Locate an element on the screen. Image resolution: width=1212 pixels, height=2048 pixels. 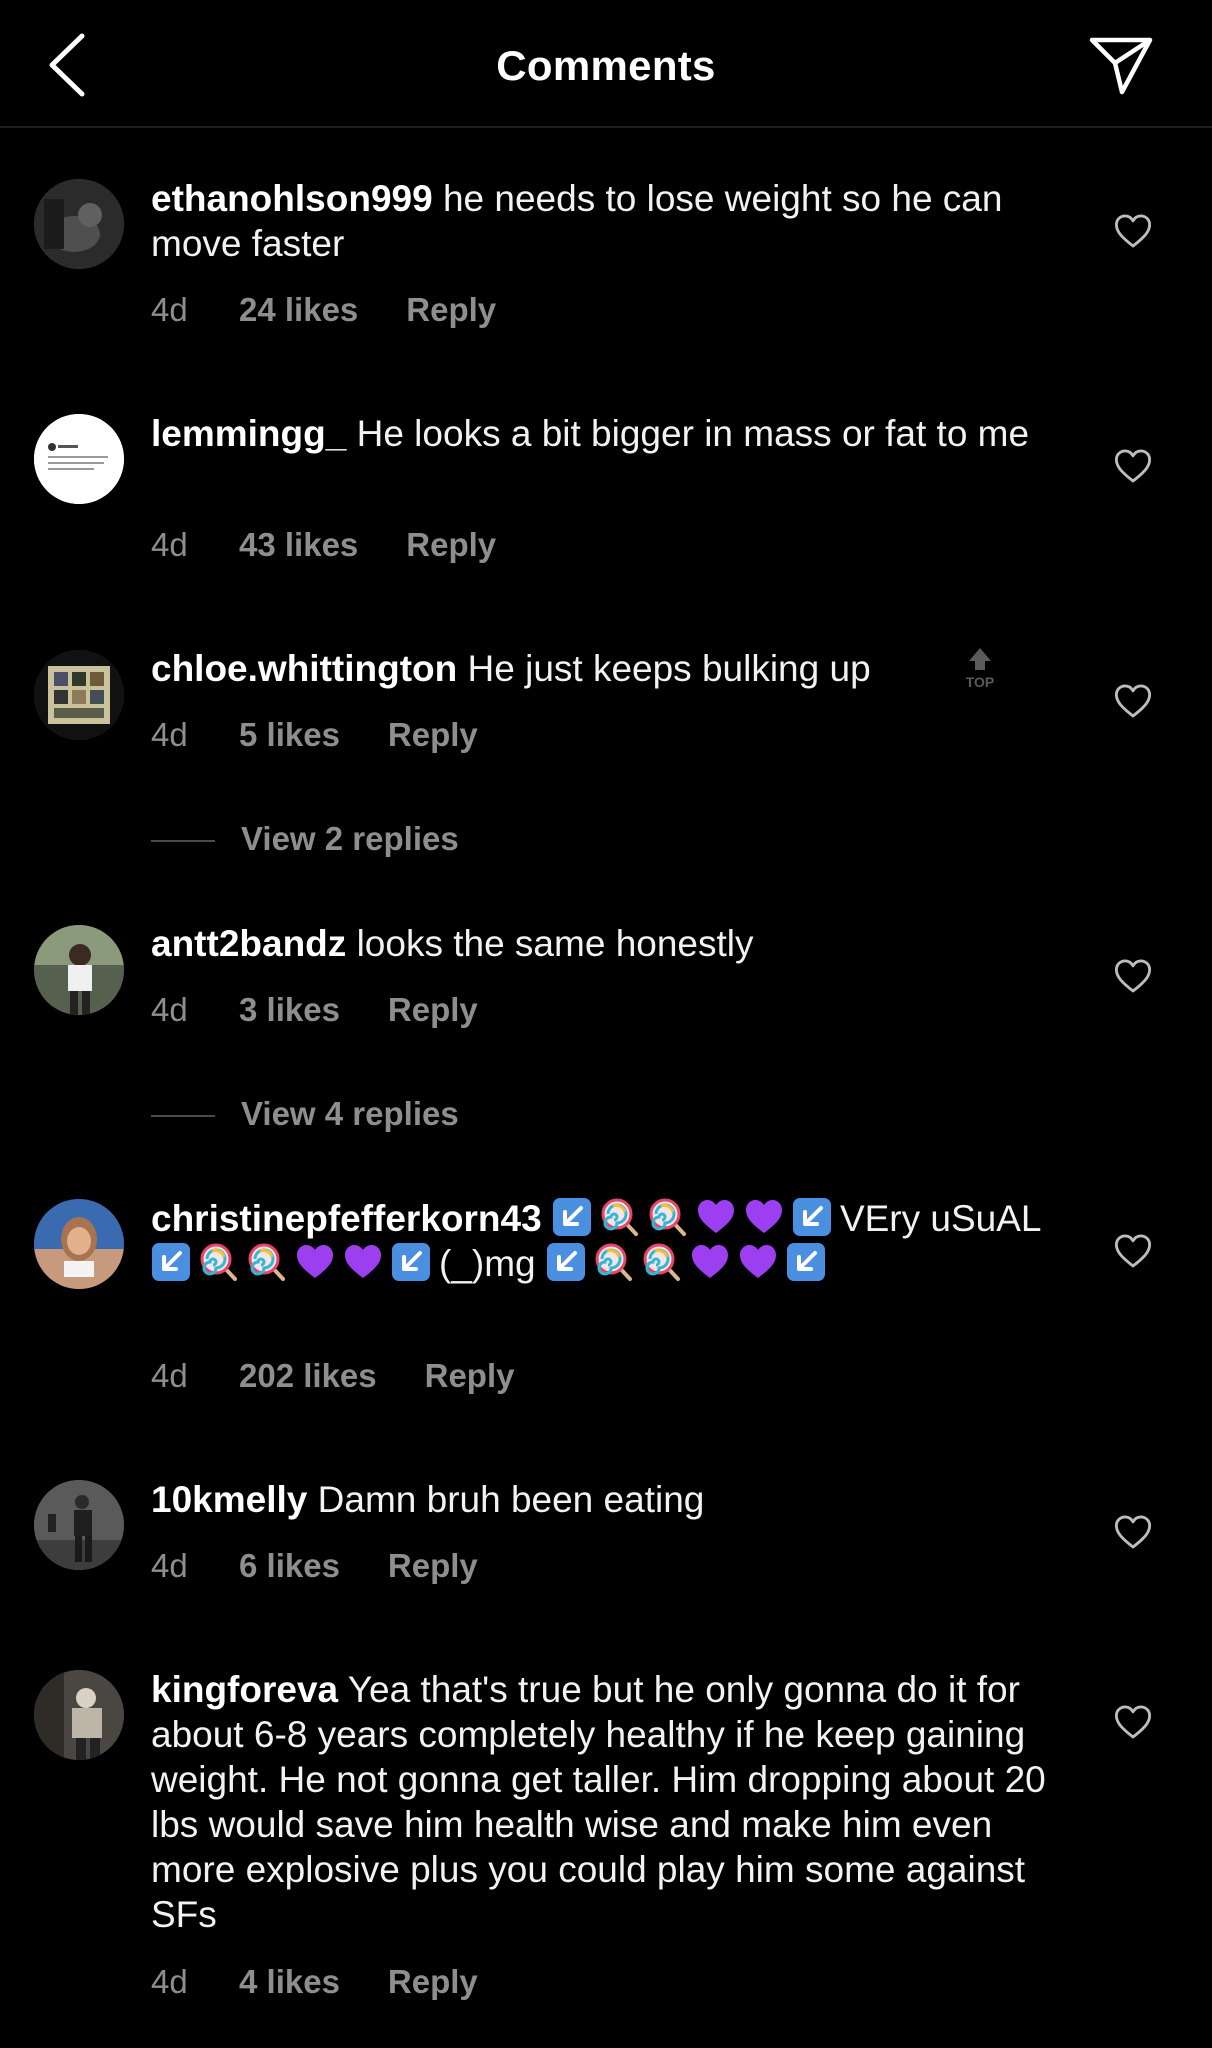
comment-likes: 3 likes is located at coordinates (289, 1009).